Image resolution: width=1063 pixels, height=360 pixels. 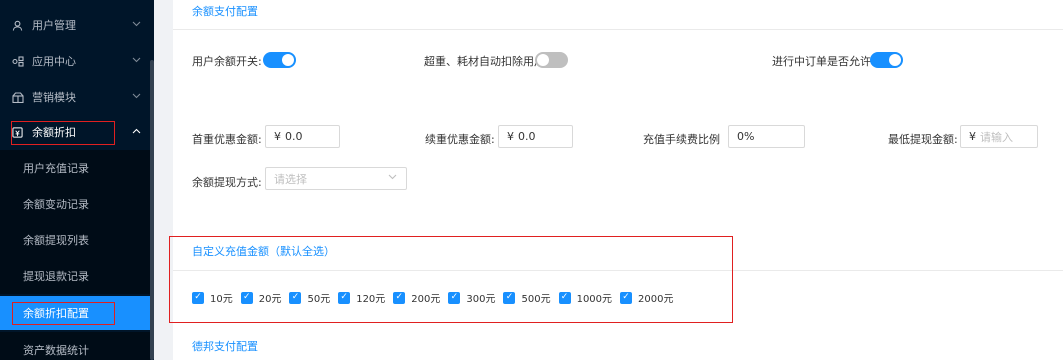 I want to click on renew-discount-value: 0.0, so click(x=527, y=136).